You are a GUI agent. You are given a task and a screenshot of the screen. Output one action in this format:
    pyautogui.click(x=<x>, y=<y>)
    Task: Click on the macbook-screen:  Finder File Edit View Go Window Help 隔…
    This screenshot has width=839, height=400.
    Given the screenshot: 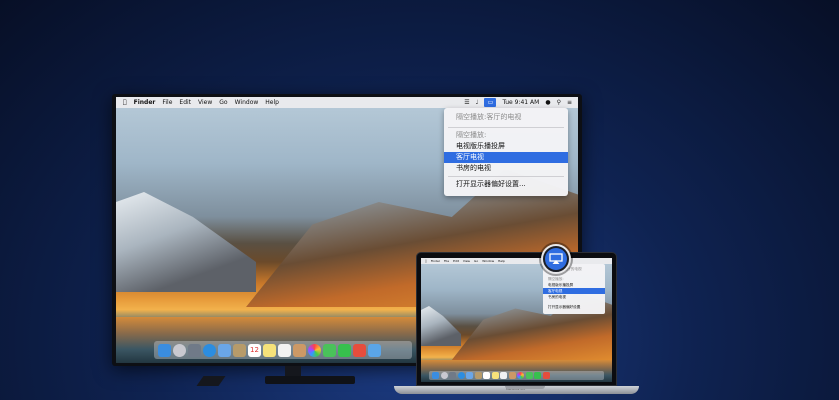 What is the action you would take?
    pyautogui.click(x=516, y=320)
    